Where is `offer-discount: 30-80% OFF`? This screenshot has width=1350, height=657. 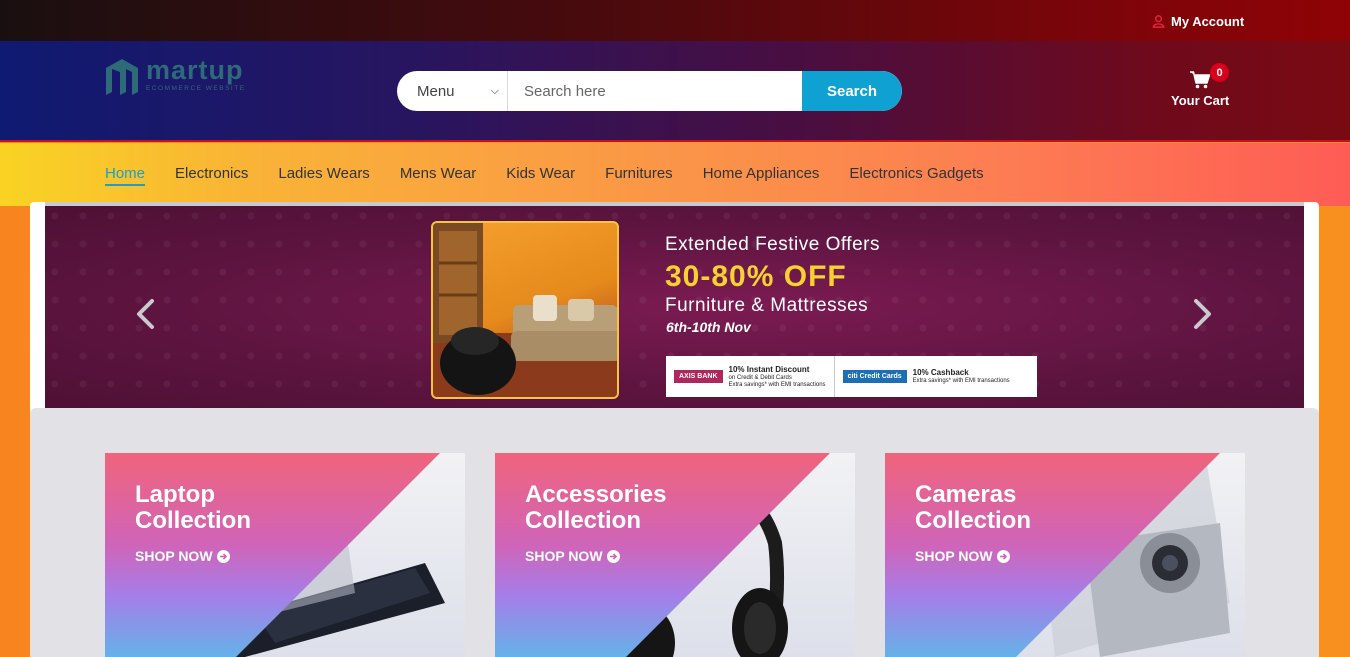
offer-discount: 30-80% OFF is located at coordinates (756, 276).